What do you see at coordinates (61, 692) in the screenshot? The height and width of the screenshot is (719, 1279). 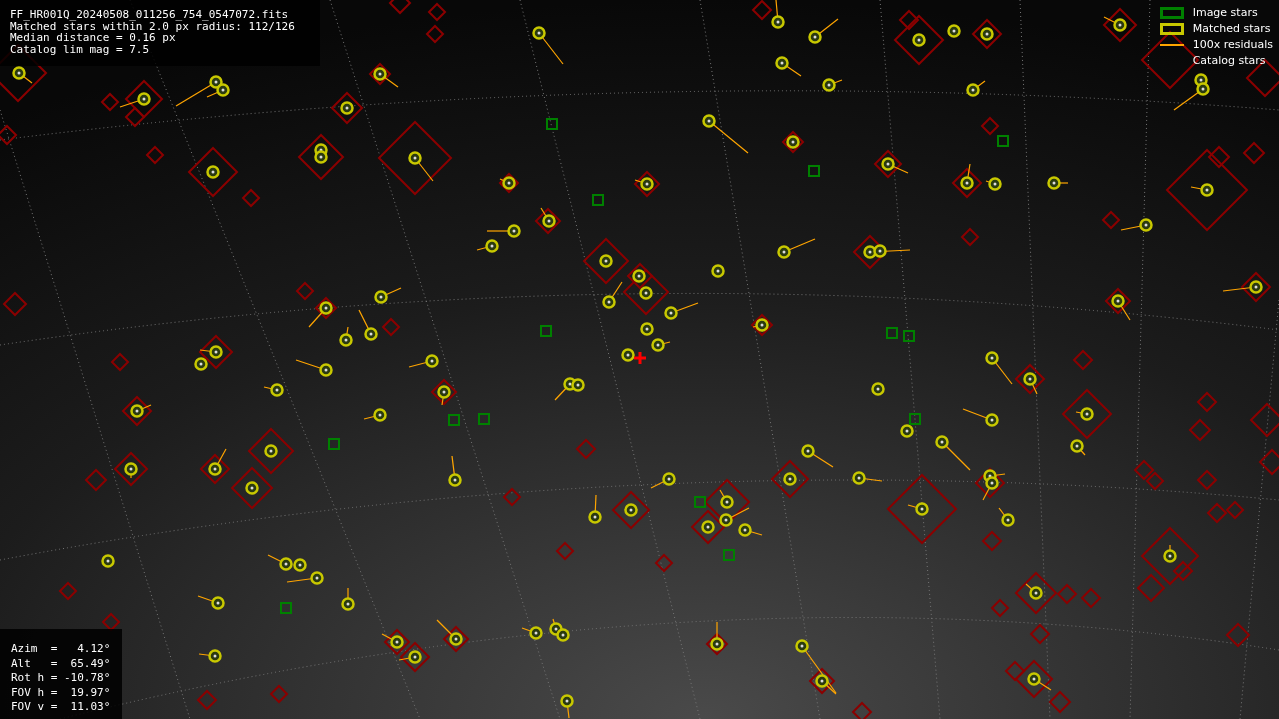 I see `pointing-text: FOV h = 19.97°` at bounding box center [61, 692].